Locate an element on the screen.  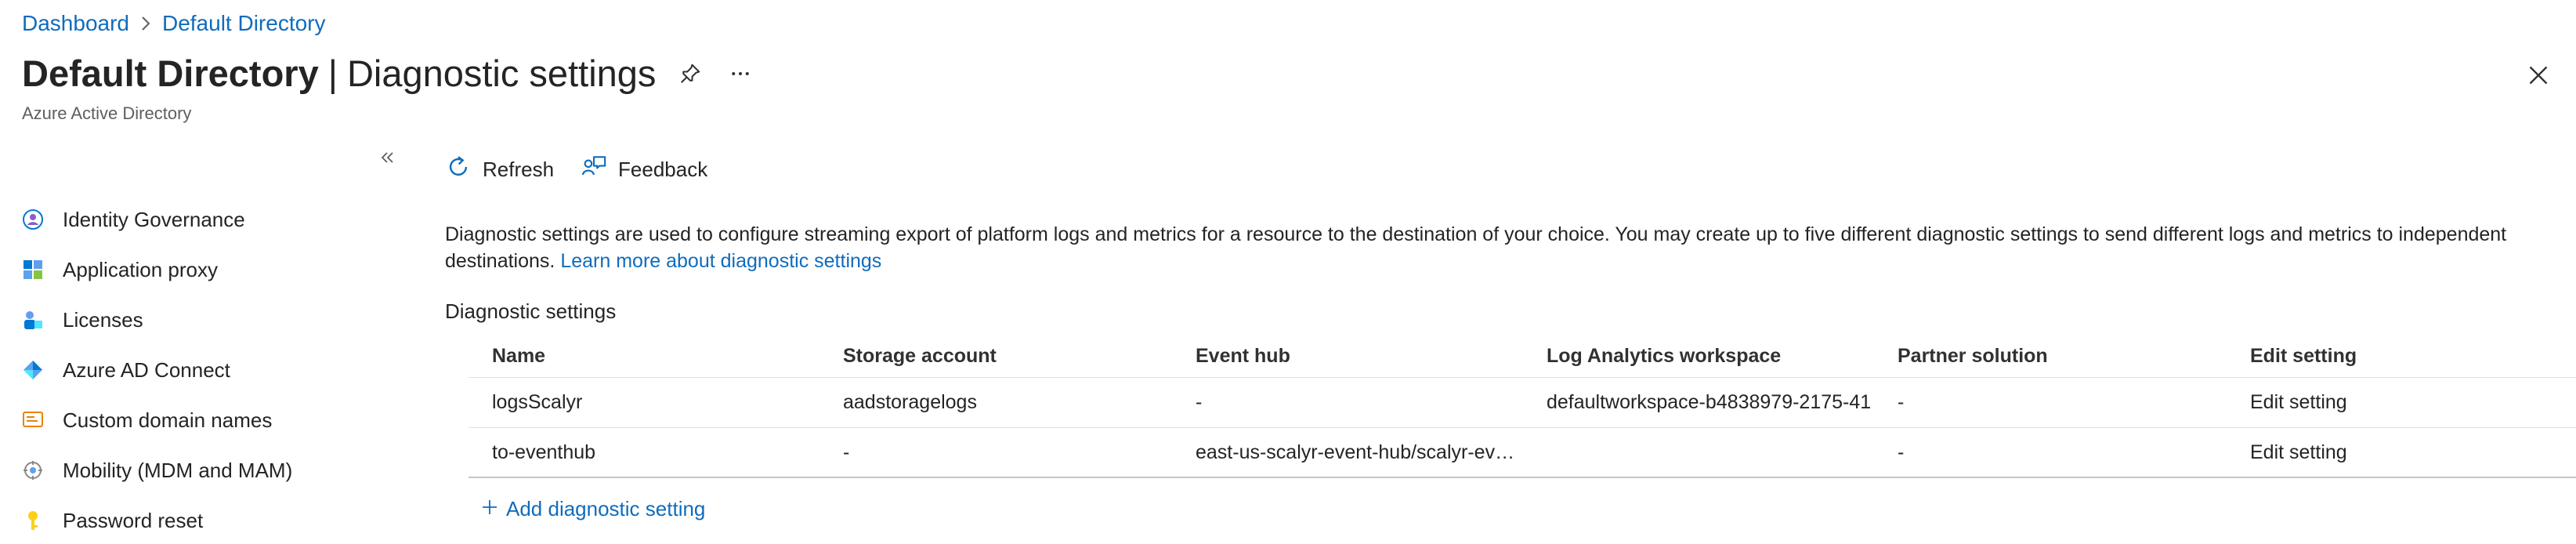
sidebar-item-label: Custom domain names is located at coordinates (168, 420).